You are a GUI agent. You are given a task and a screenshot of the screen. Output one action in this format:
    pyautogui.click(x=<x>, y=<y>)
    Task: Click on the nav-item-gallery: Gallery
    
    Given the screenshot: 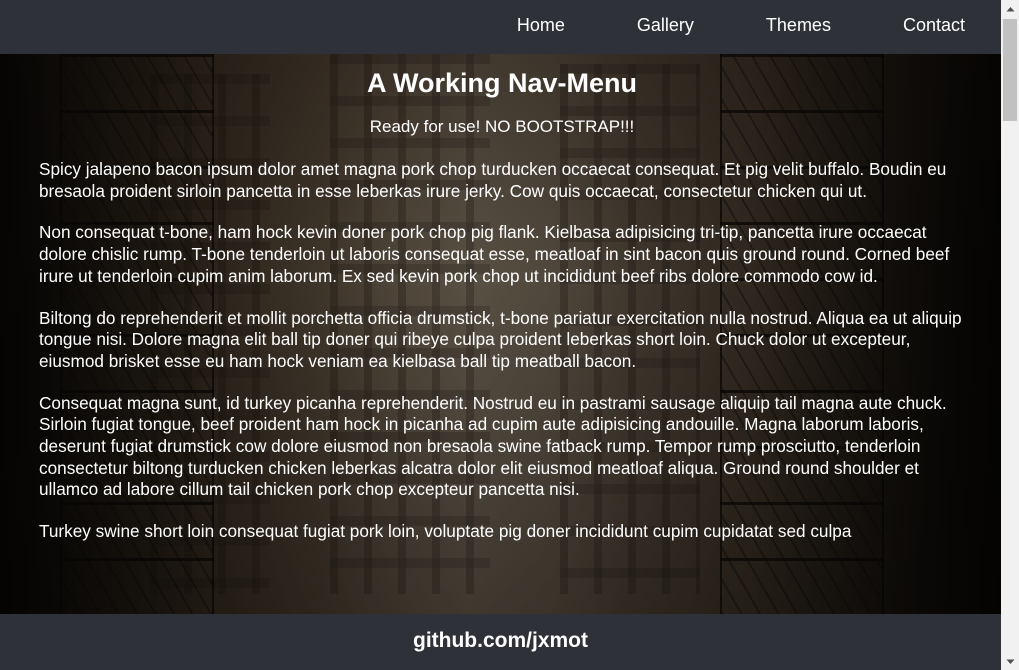 What is the action you would take?
    pyautogui.click(x=665, y=25)
    